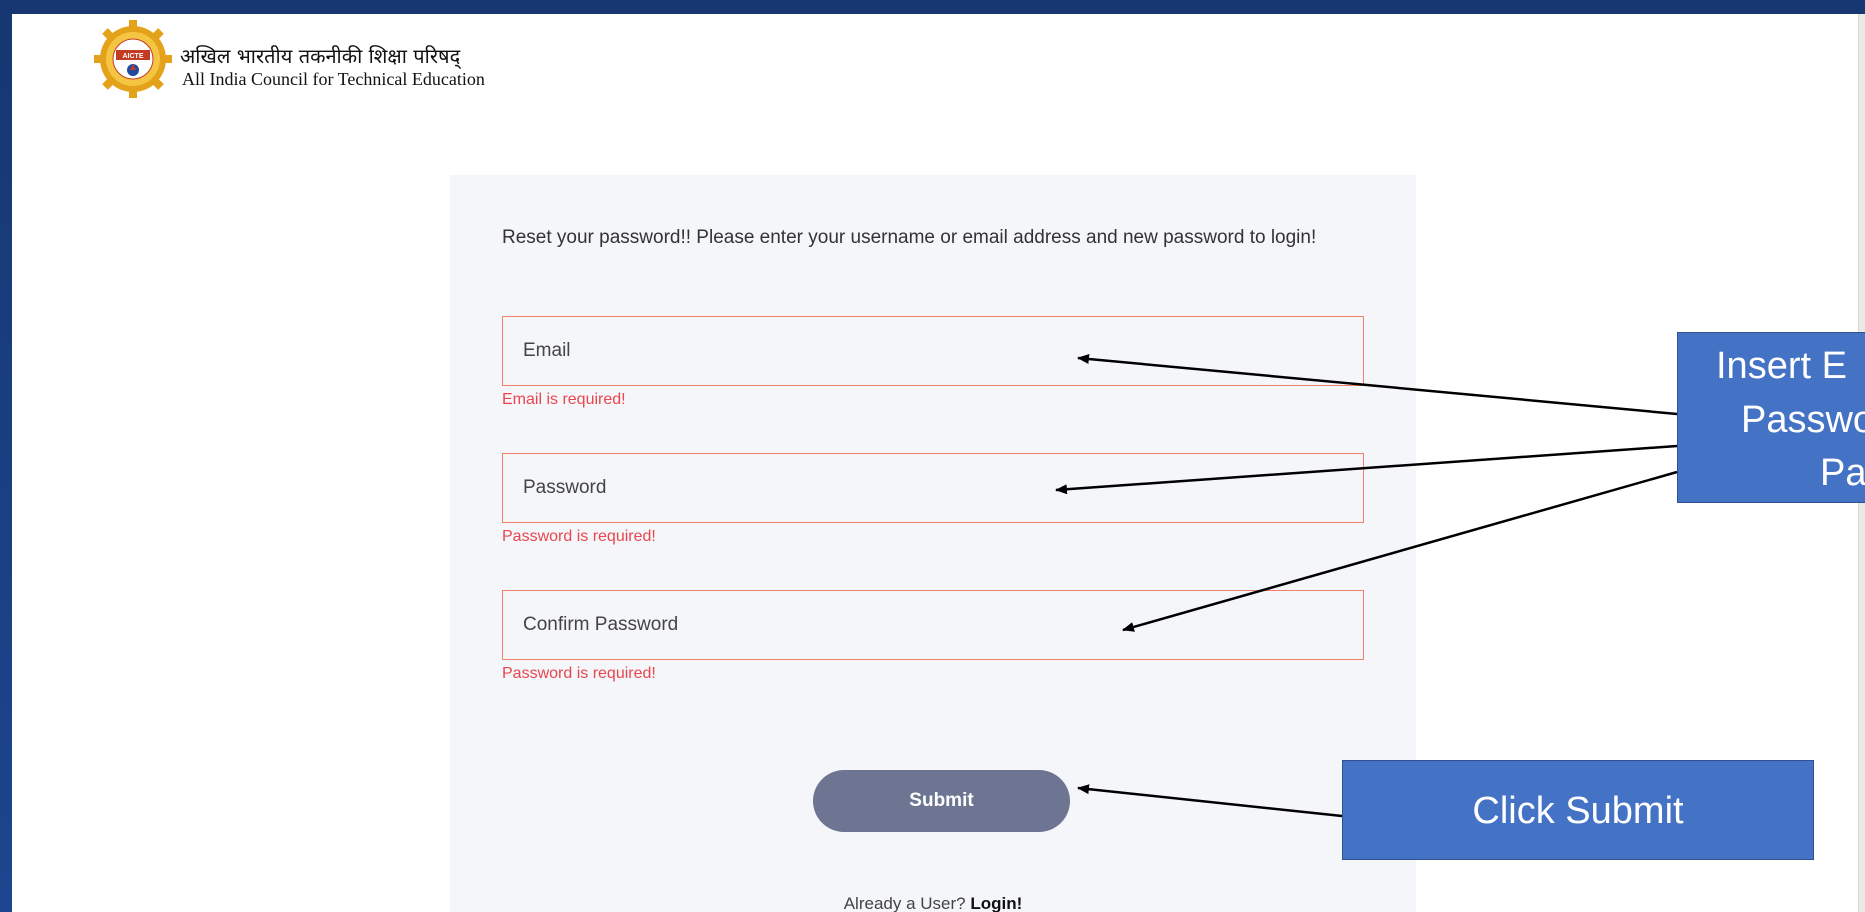  What do you see at coordinates (1400, 551) in the screenshot?
I see `arrow-to-confirm-password` at bounding box center [1400, 551].